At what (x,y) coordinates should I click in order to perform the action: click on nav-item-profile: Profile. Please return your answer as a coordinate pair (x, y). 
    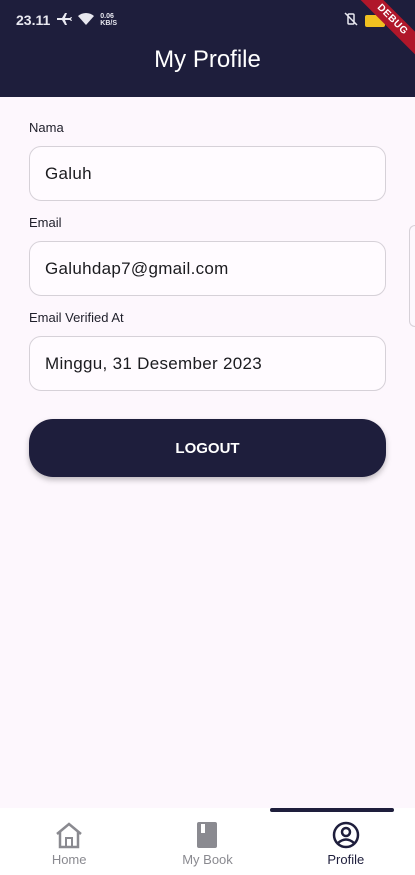
    Looking at the image, I should click on (346, 841).